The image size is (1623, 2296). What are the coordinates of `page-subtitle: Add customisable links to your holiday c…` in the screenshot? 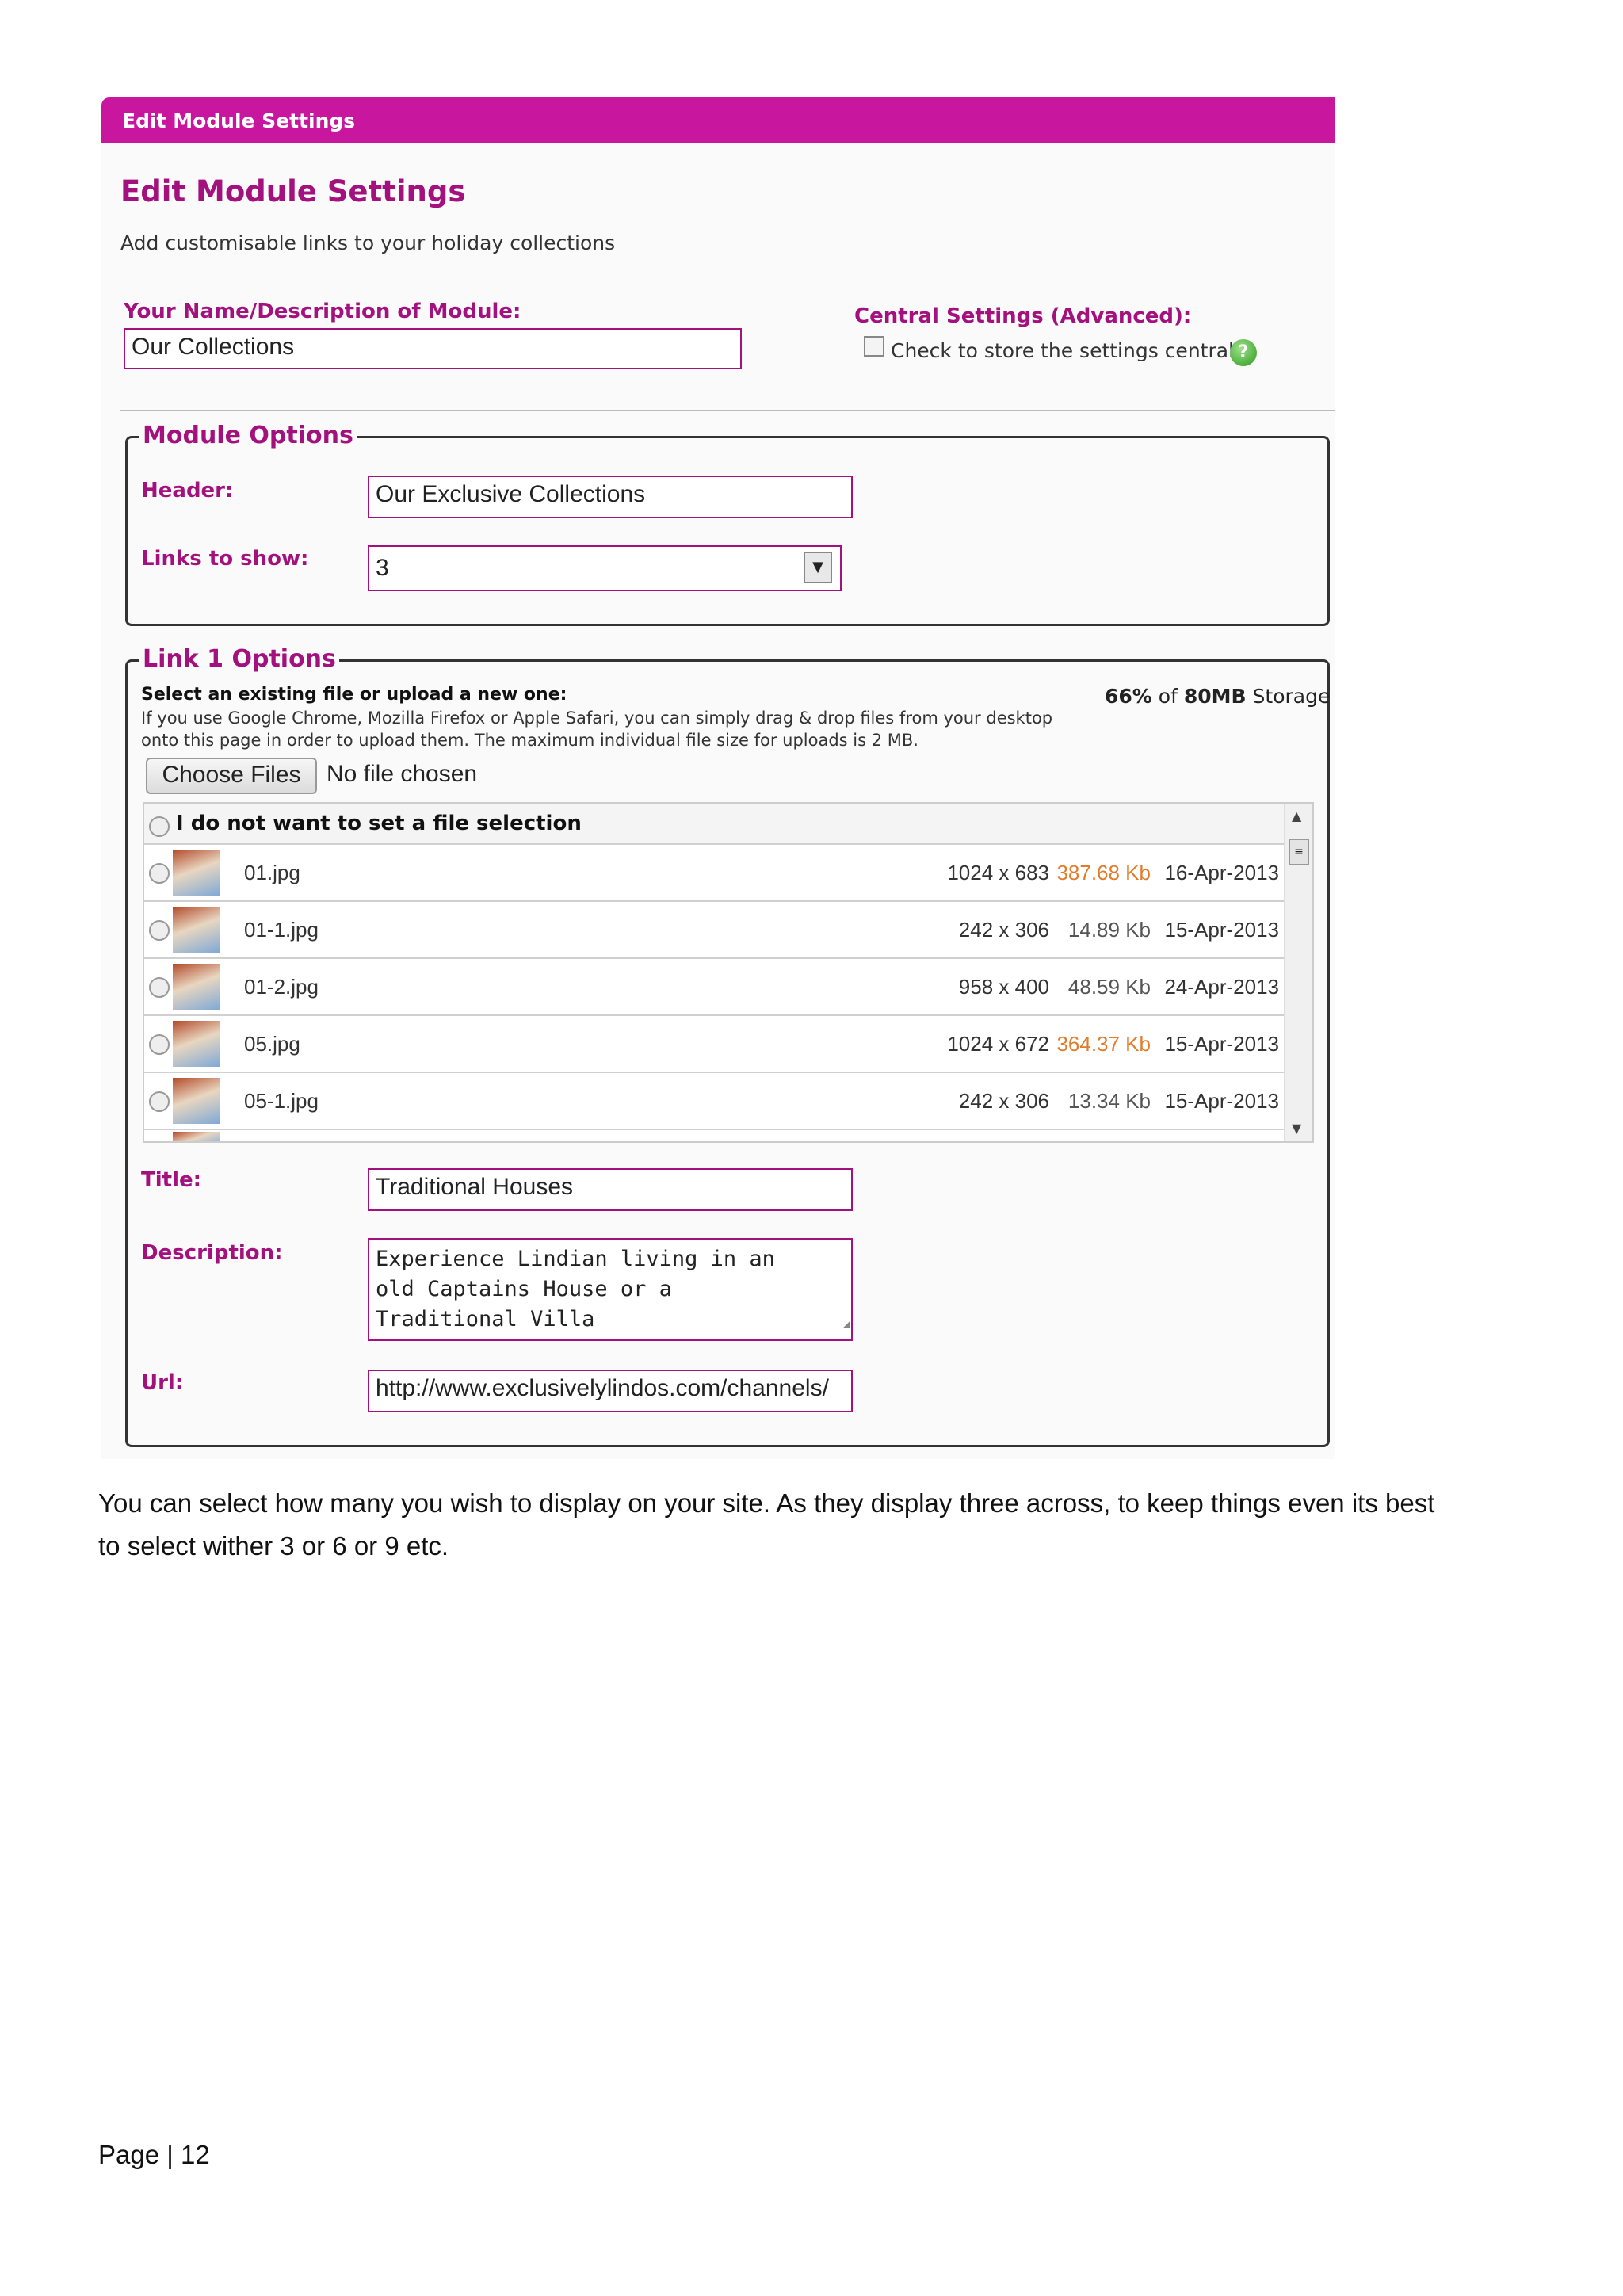 It's located at (368, 242).